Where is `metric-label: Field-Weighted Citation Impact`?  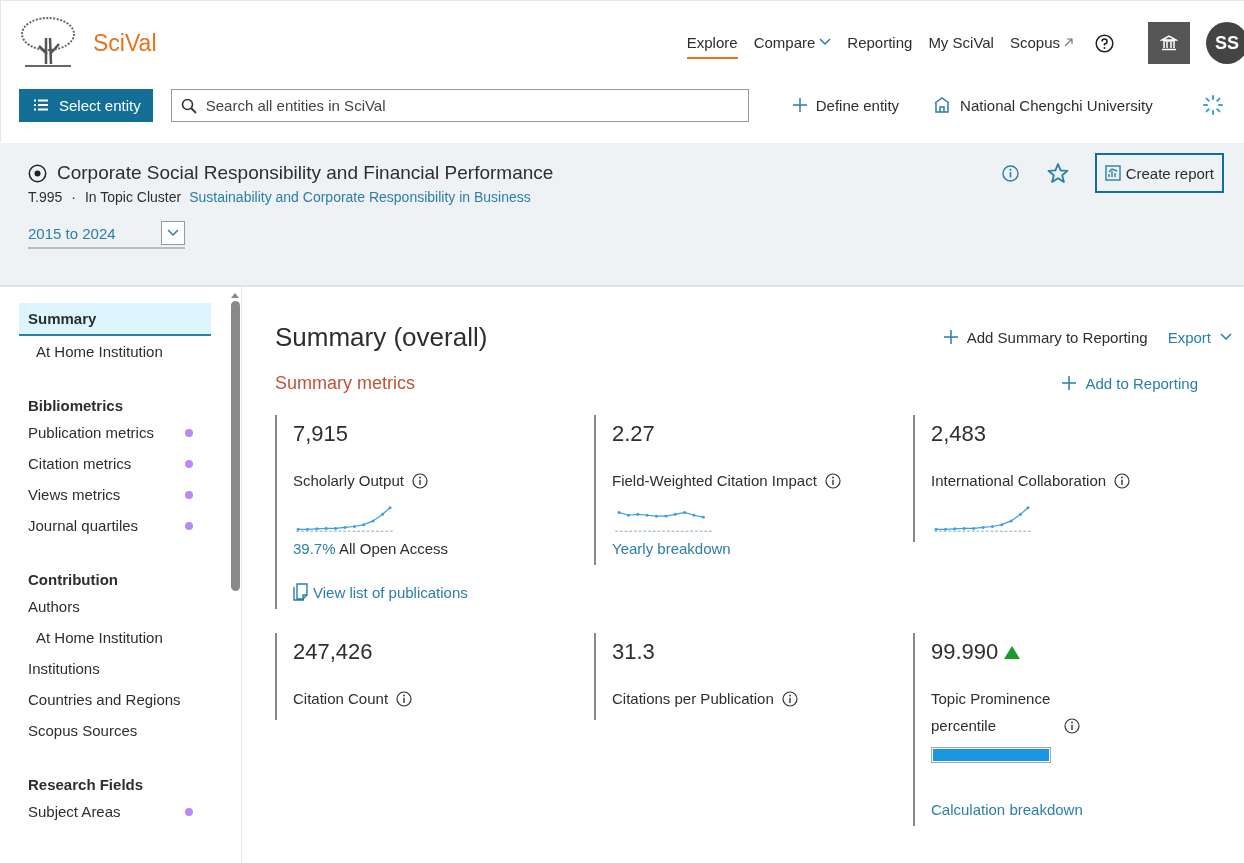
metric-label: Field-Weighted Citation Impact is located at coordinates (714, 481).